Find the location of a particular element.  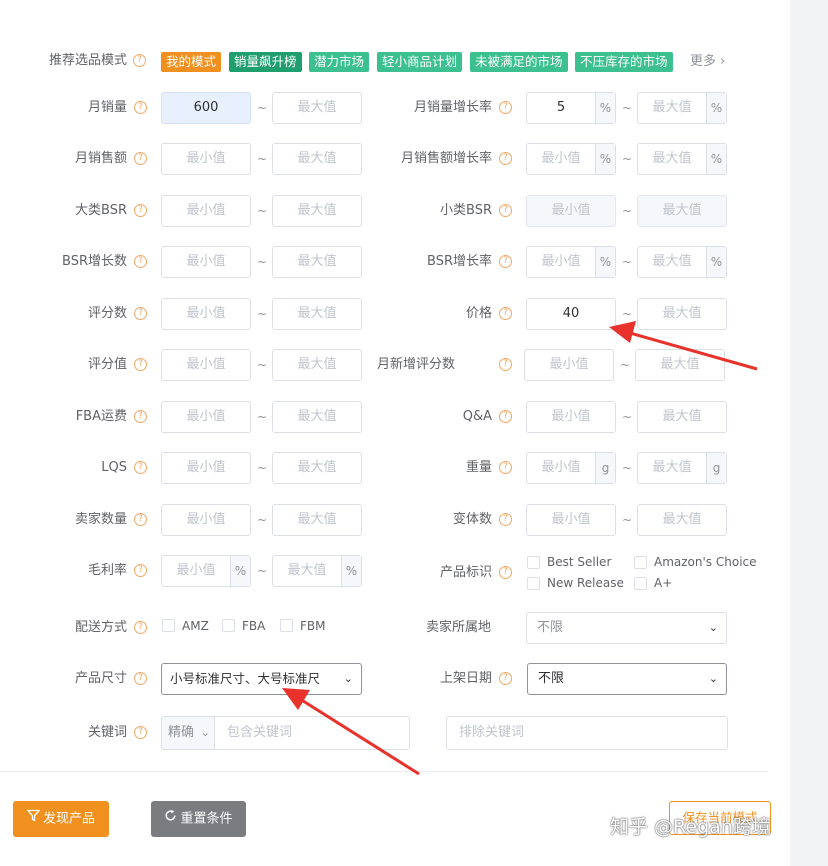

size-arrow is located at coordinates (351, 732).